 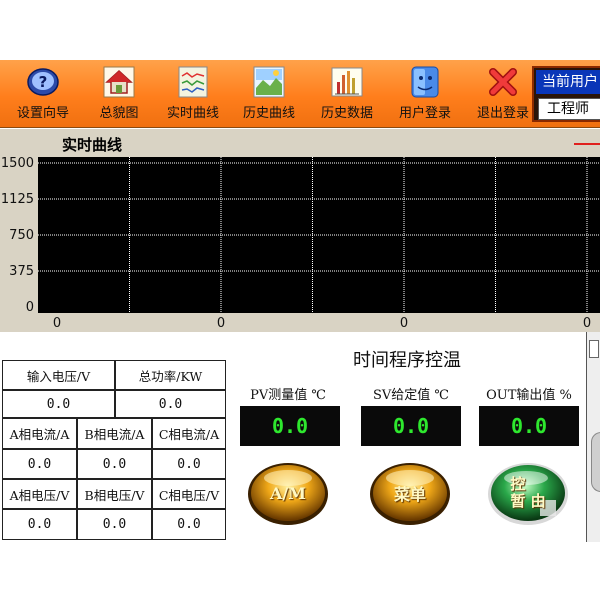 What do you see at coordinates (424, 113) in the screenshot?
I see `toolbar-user-login-label: 用户登录` at bounding box center [424, 113].